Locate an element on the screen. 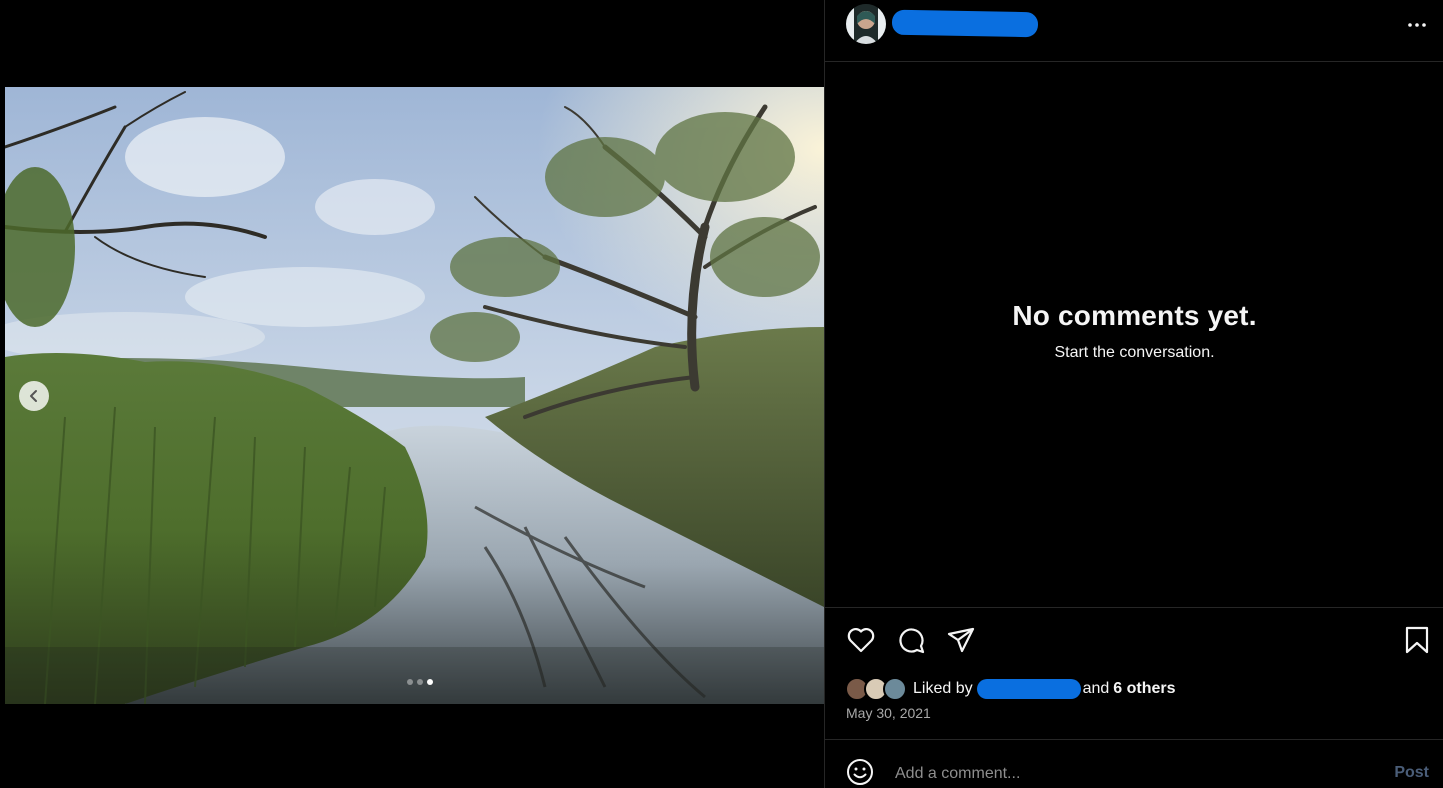  chevron-left-icon is located at coordinates (33, 396).